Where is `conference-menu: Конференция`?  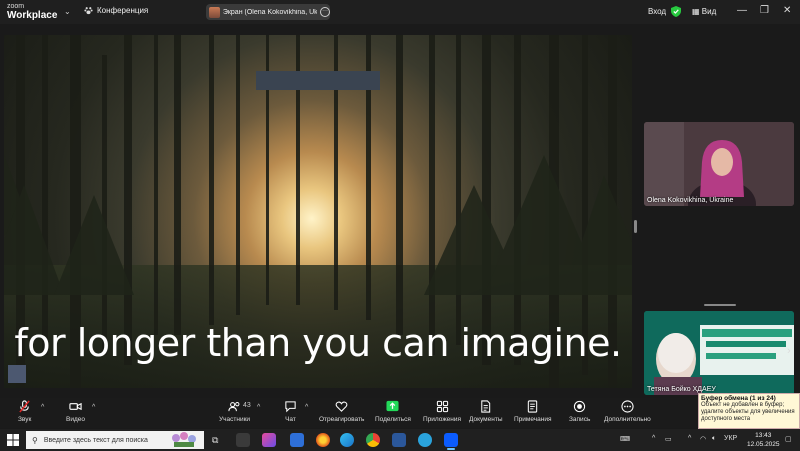 conference-menu: Конференция is located at coordinates (116, 10).